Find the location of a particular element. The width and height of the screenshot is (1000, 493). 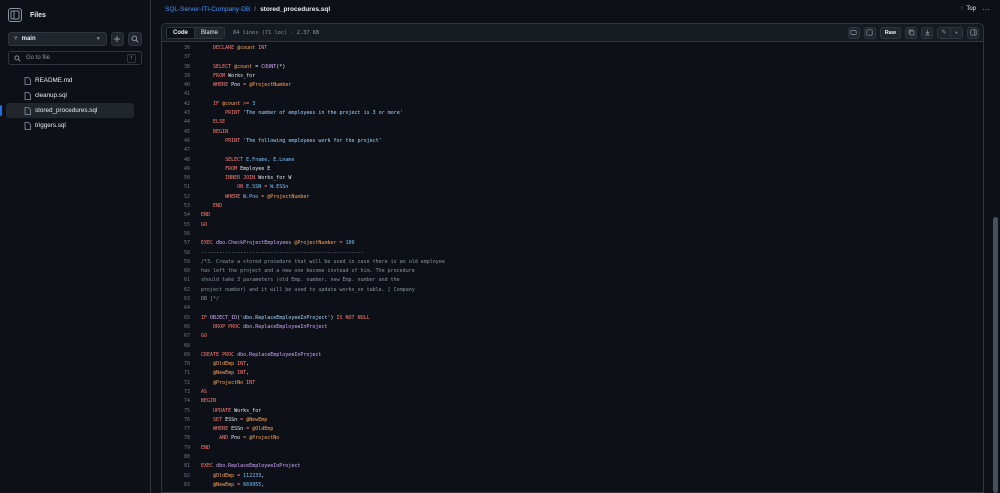

code-token: E.SSN is located at coordinates (254, 187).